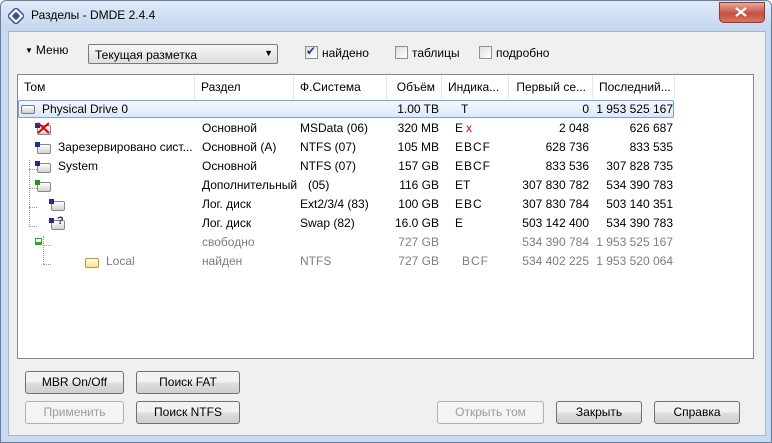 The width and height of the screenshot is (772, 443). Describe the element at coordinates (244, 87) in the screenshot. I see `column-header-section: Раздел` at that location.